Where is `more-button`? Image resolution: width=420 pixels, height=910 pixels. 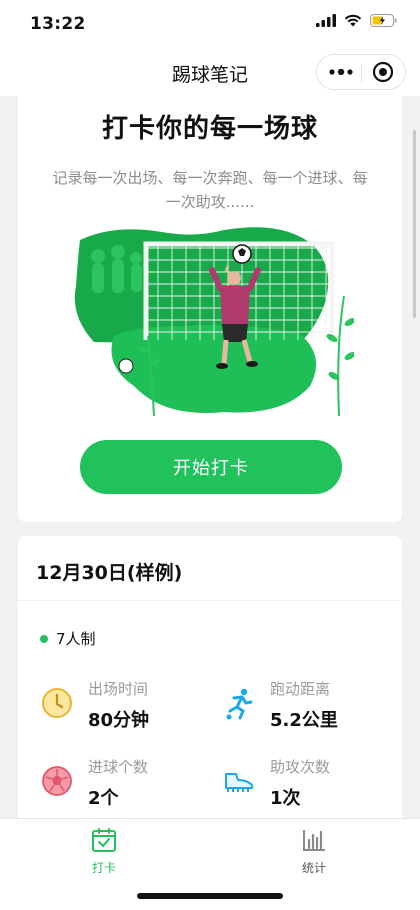 more-button is located at coordinates (341, 72).